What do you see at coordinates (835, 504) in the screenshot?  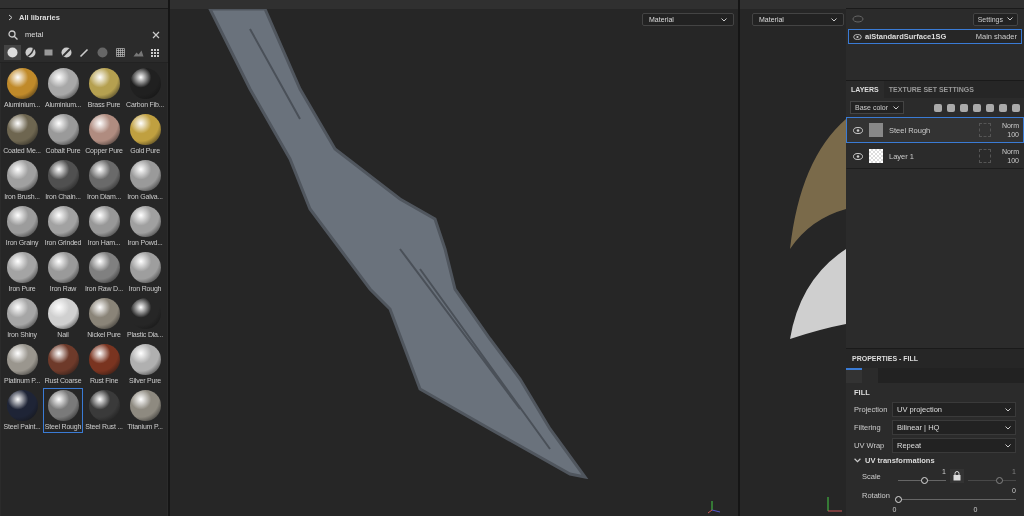 I see `uv-axis-icon` at bounding box center [835, 504].